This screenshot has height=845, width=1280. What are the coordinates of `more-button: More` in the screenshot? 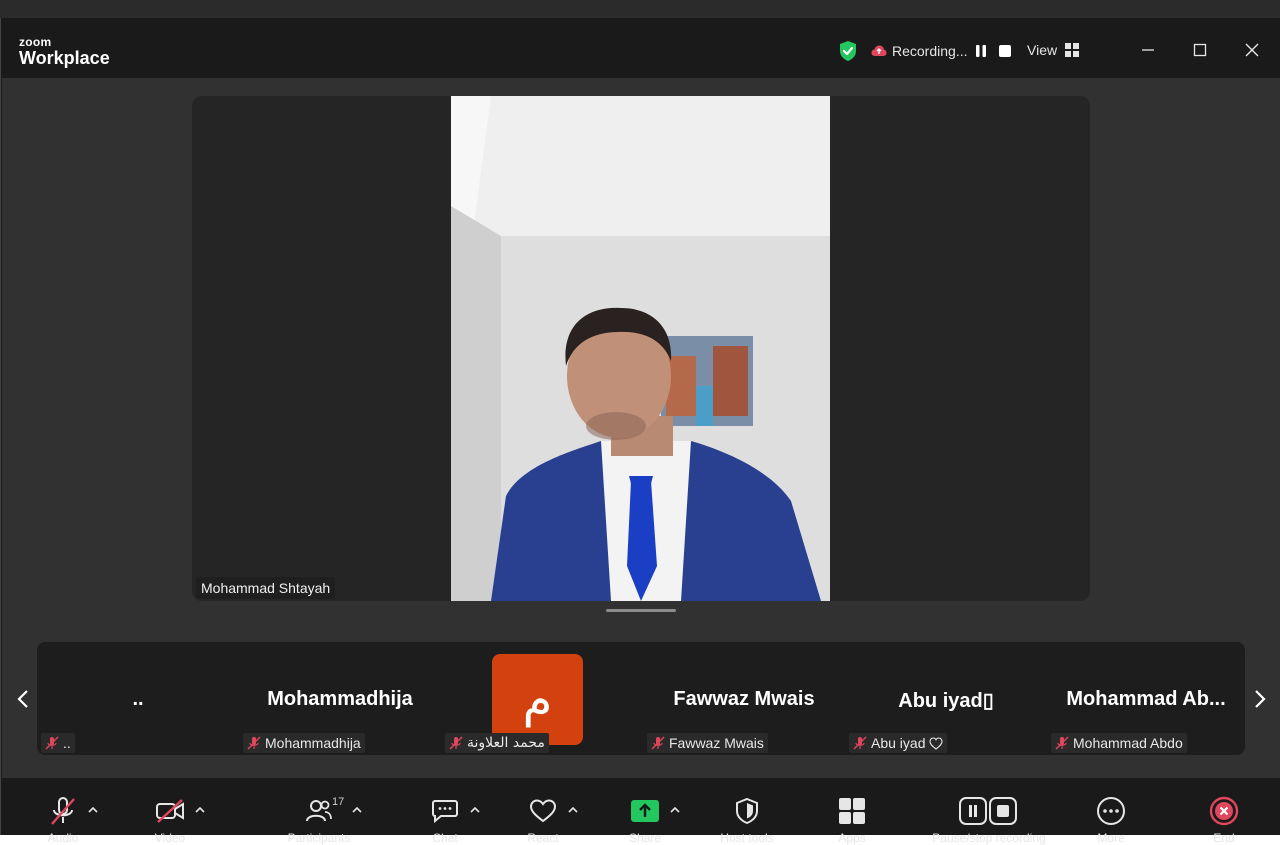 It's located at (1111, 819).